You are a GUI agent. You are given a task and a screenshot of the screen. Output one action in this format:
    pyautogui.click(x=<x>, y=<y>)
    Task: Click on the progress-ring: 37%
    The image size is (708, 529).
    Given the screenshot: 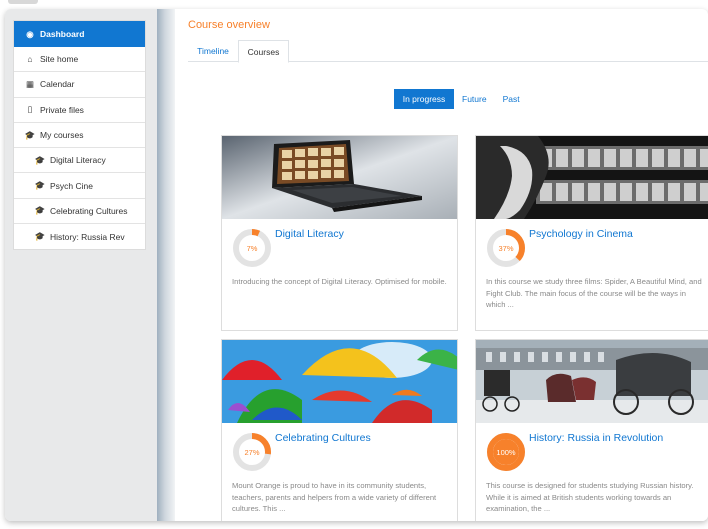 What is the action you would take?
    pyautogui.click(x=506, y=248)
    